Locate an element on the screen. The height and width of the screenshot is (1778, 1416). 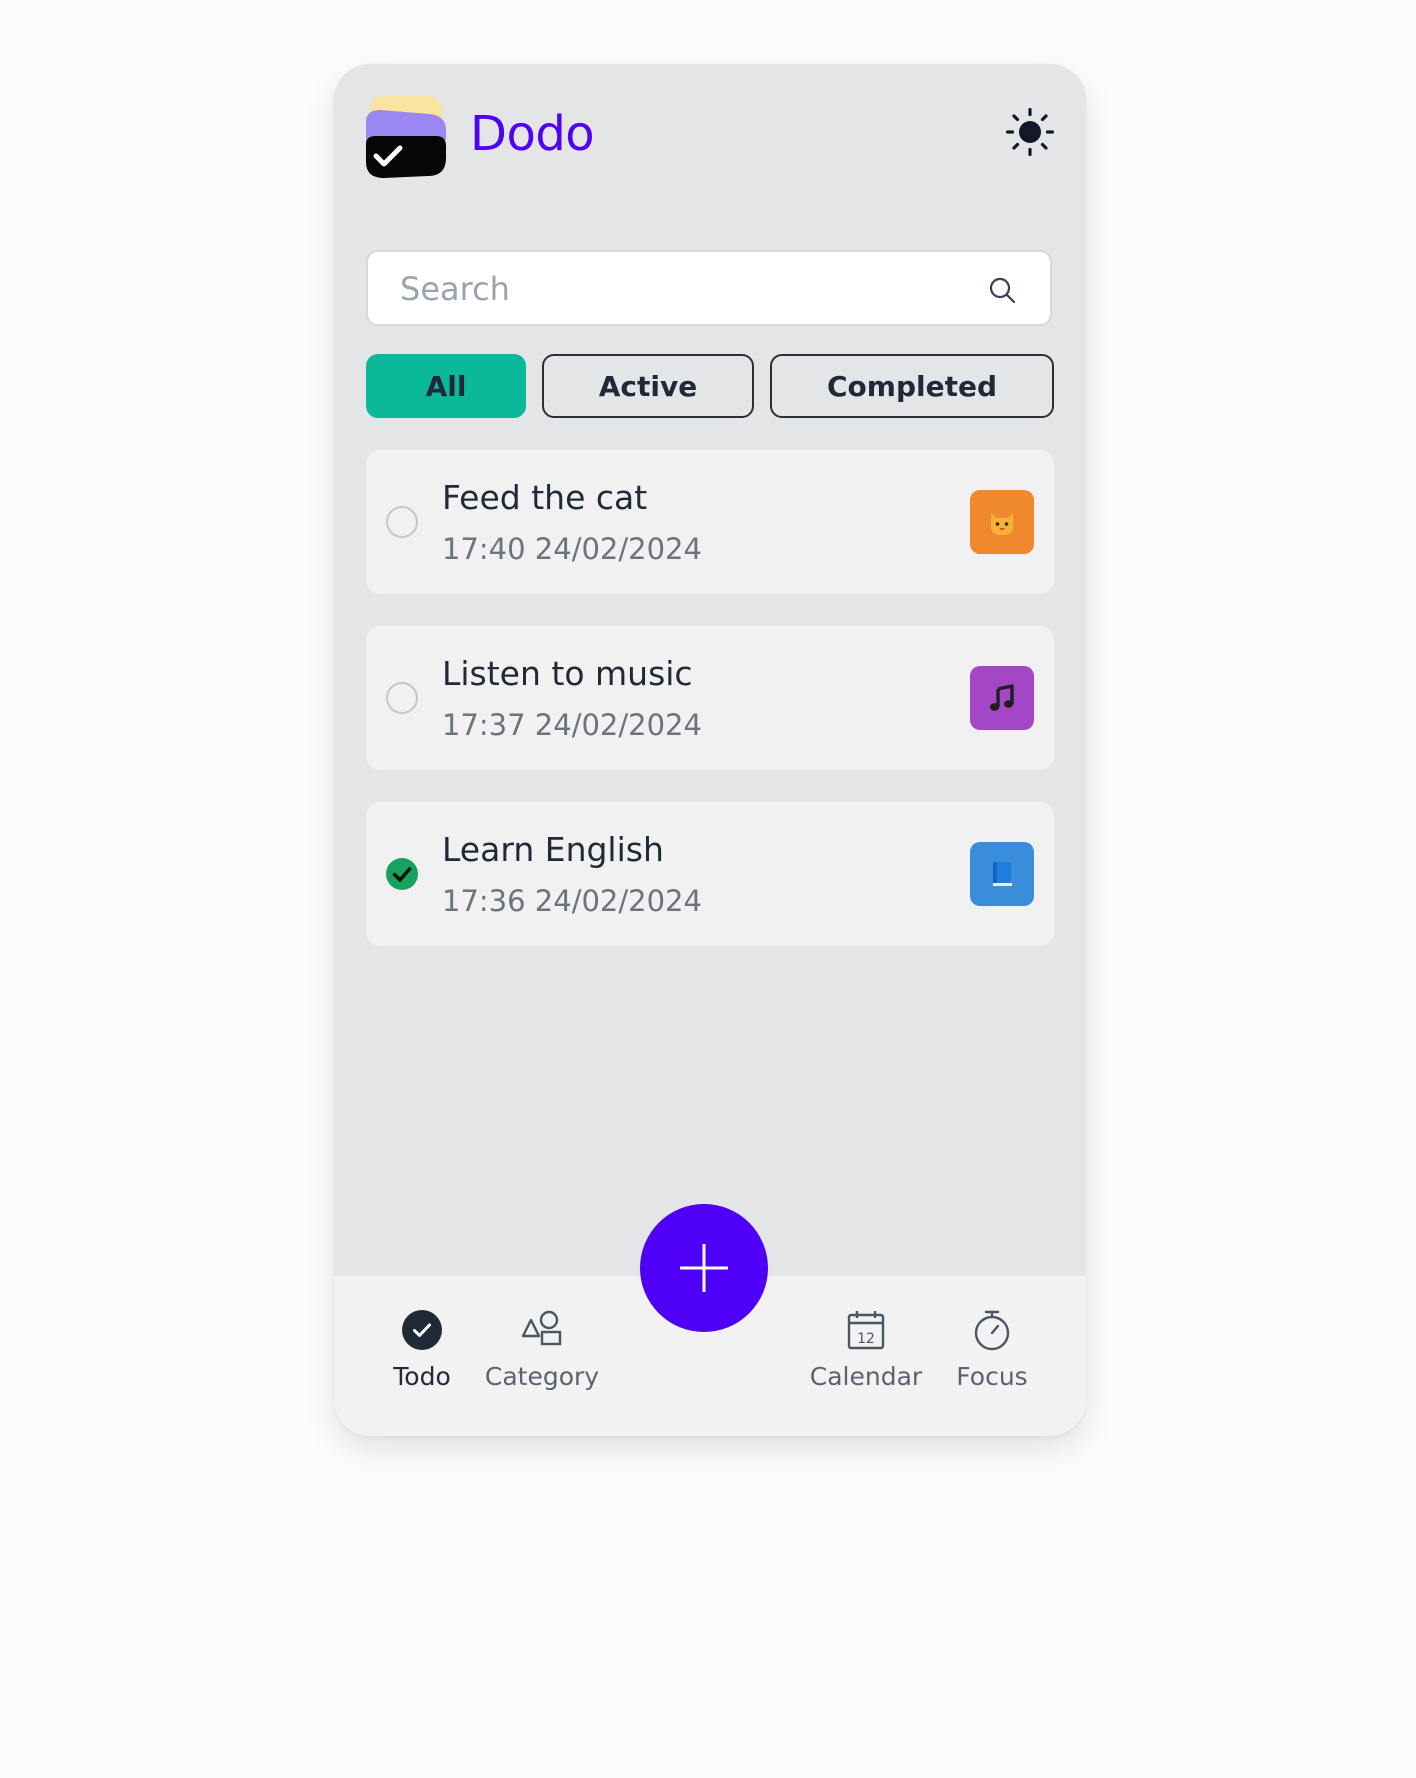
nav-focus-label: Focus is located at coordinates (992, 1376).